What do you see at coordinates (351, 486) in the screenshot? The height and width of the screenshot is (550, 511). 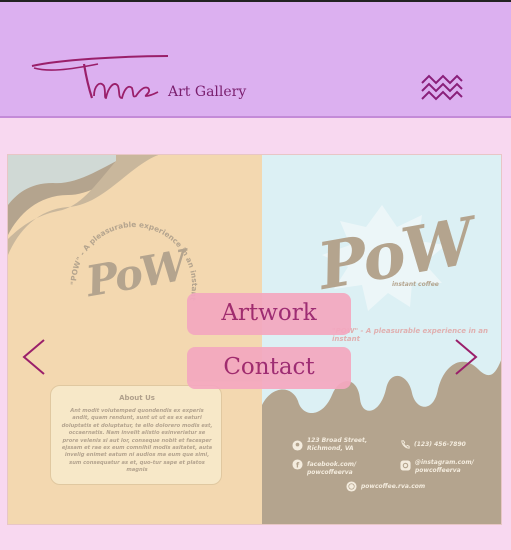 I see `globe-icon` at bounding box center [351, 486].